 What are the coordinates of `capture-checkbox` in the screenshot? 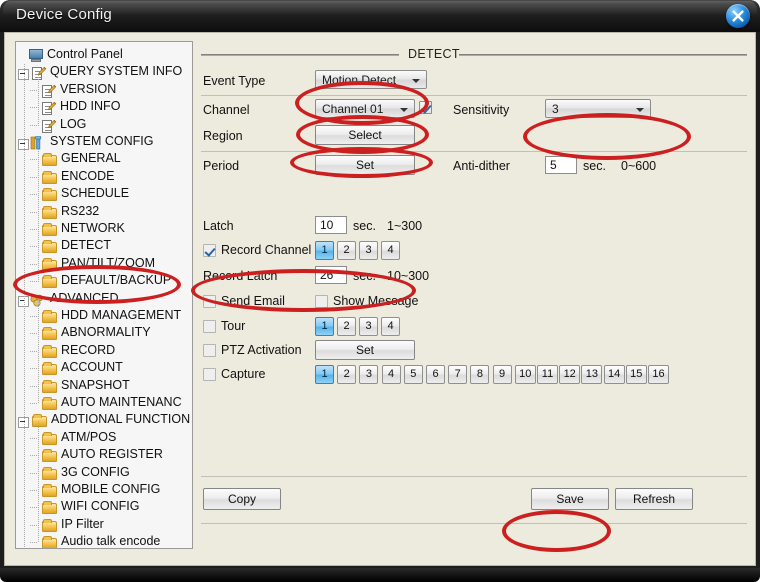 It's located at (209, 374).